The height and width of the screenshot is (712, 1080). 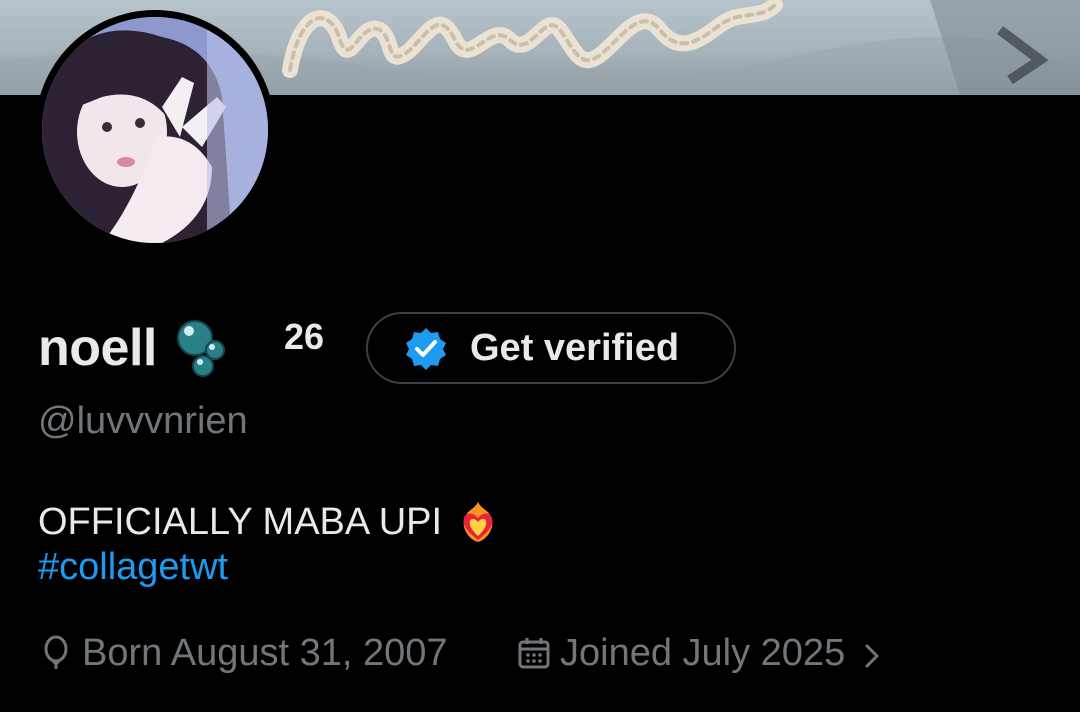 What do you see at coordinates (478, 522) in the screenshot?
I see `heart-on-fire-icon` at bounding box center [478, 522].